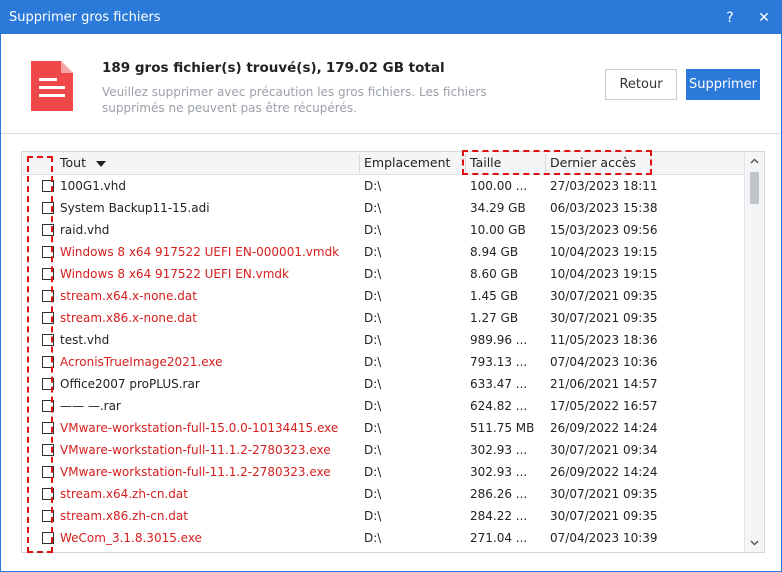 This screenshot has width=782, height=572. I want to click on help-icon: ?, so click(730, 17).